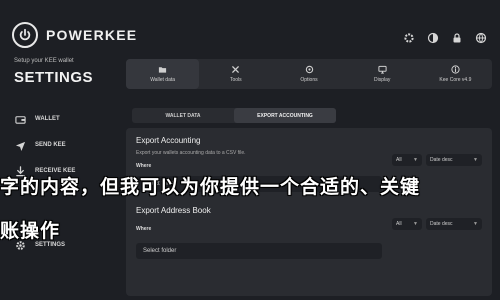  Describe the element at coordinates (30, 231) in the screenshot. I see `overlay-caption-line-2: 账操作` at that location.